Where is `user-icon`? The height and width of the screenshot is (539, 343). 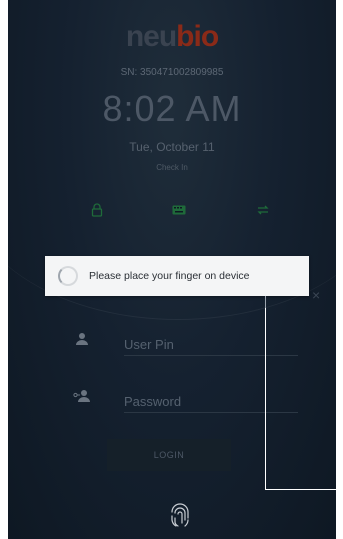
user-icon is located at coordinates (82, 339).